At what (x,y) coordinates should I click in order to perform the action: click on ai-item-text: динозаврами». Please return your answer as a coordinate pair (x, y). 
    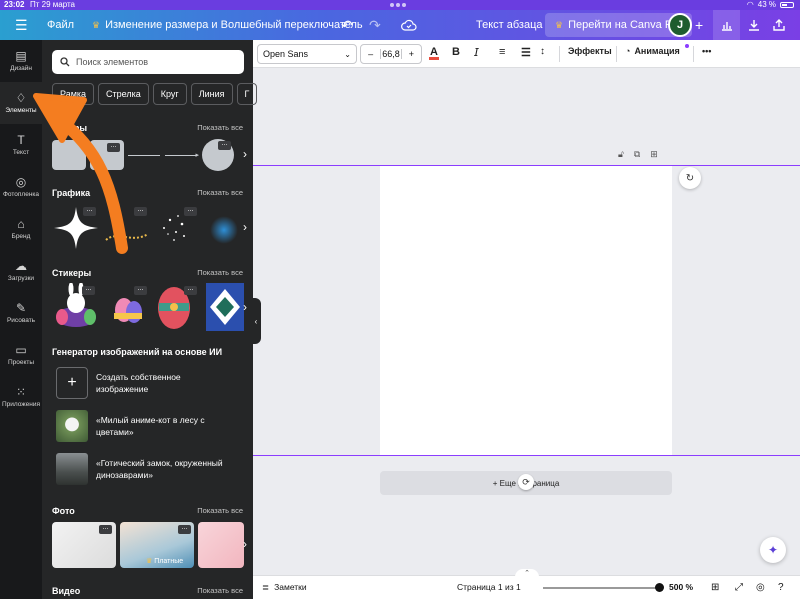
    Looking at the image, I should click on (124, 475).